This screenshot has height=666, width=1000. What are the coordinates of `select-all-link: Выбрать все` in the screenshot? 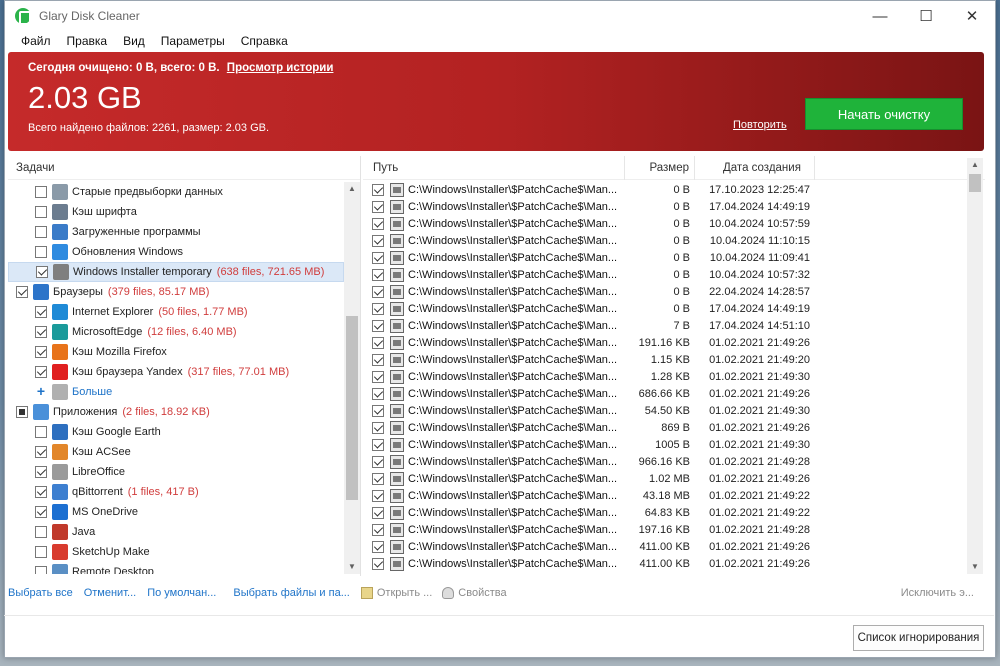 It's located at (40, 593).